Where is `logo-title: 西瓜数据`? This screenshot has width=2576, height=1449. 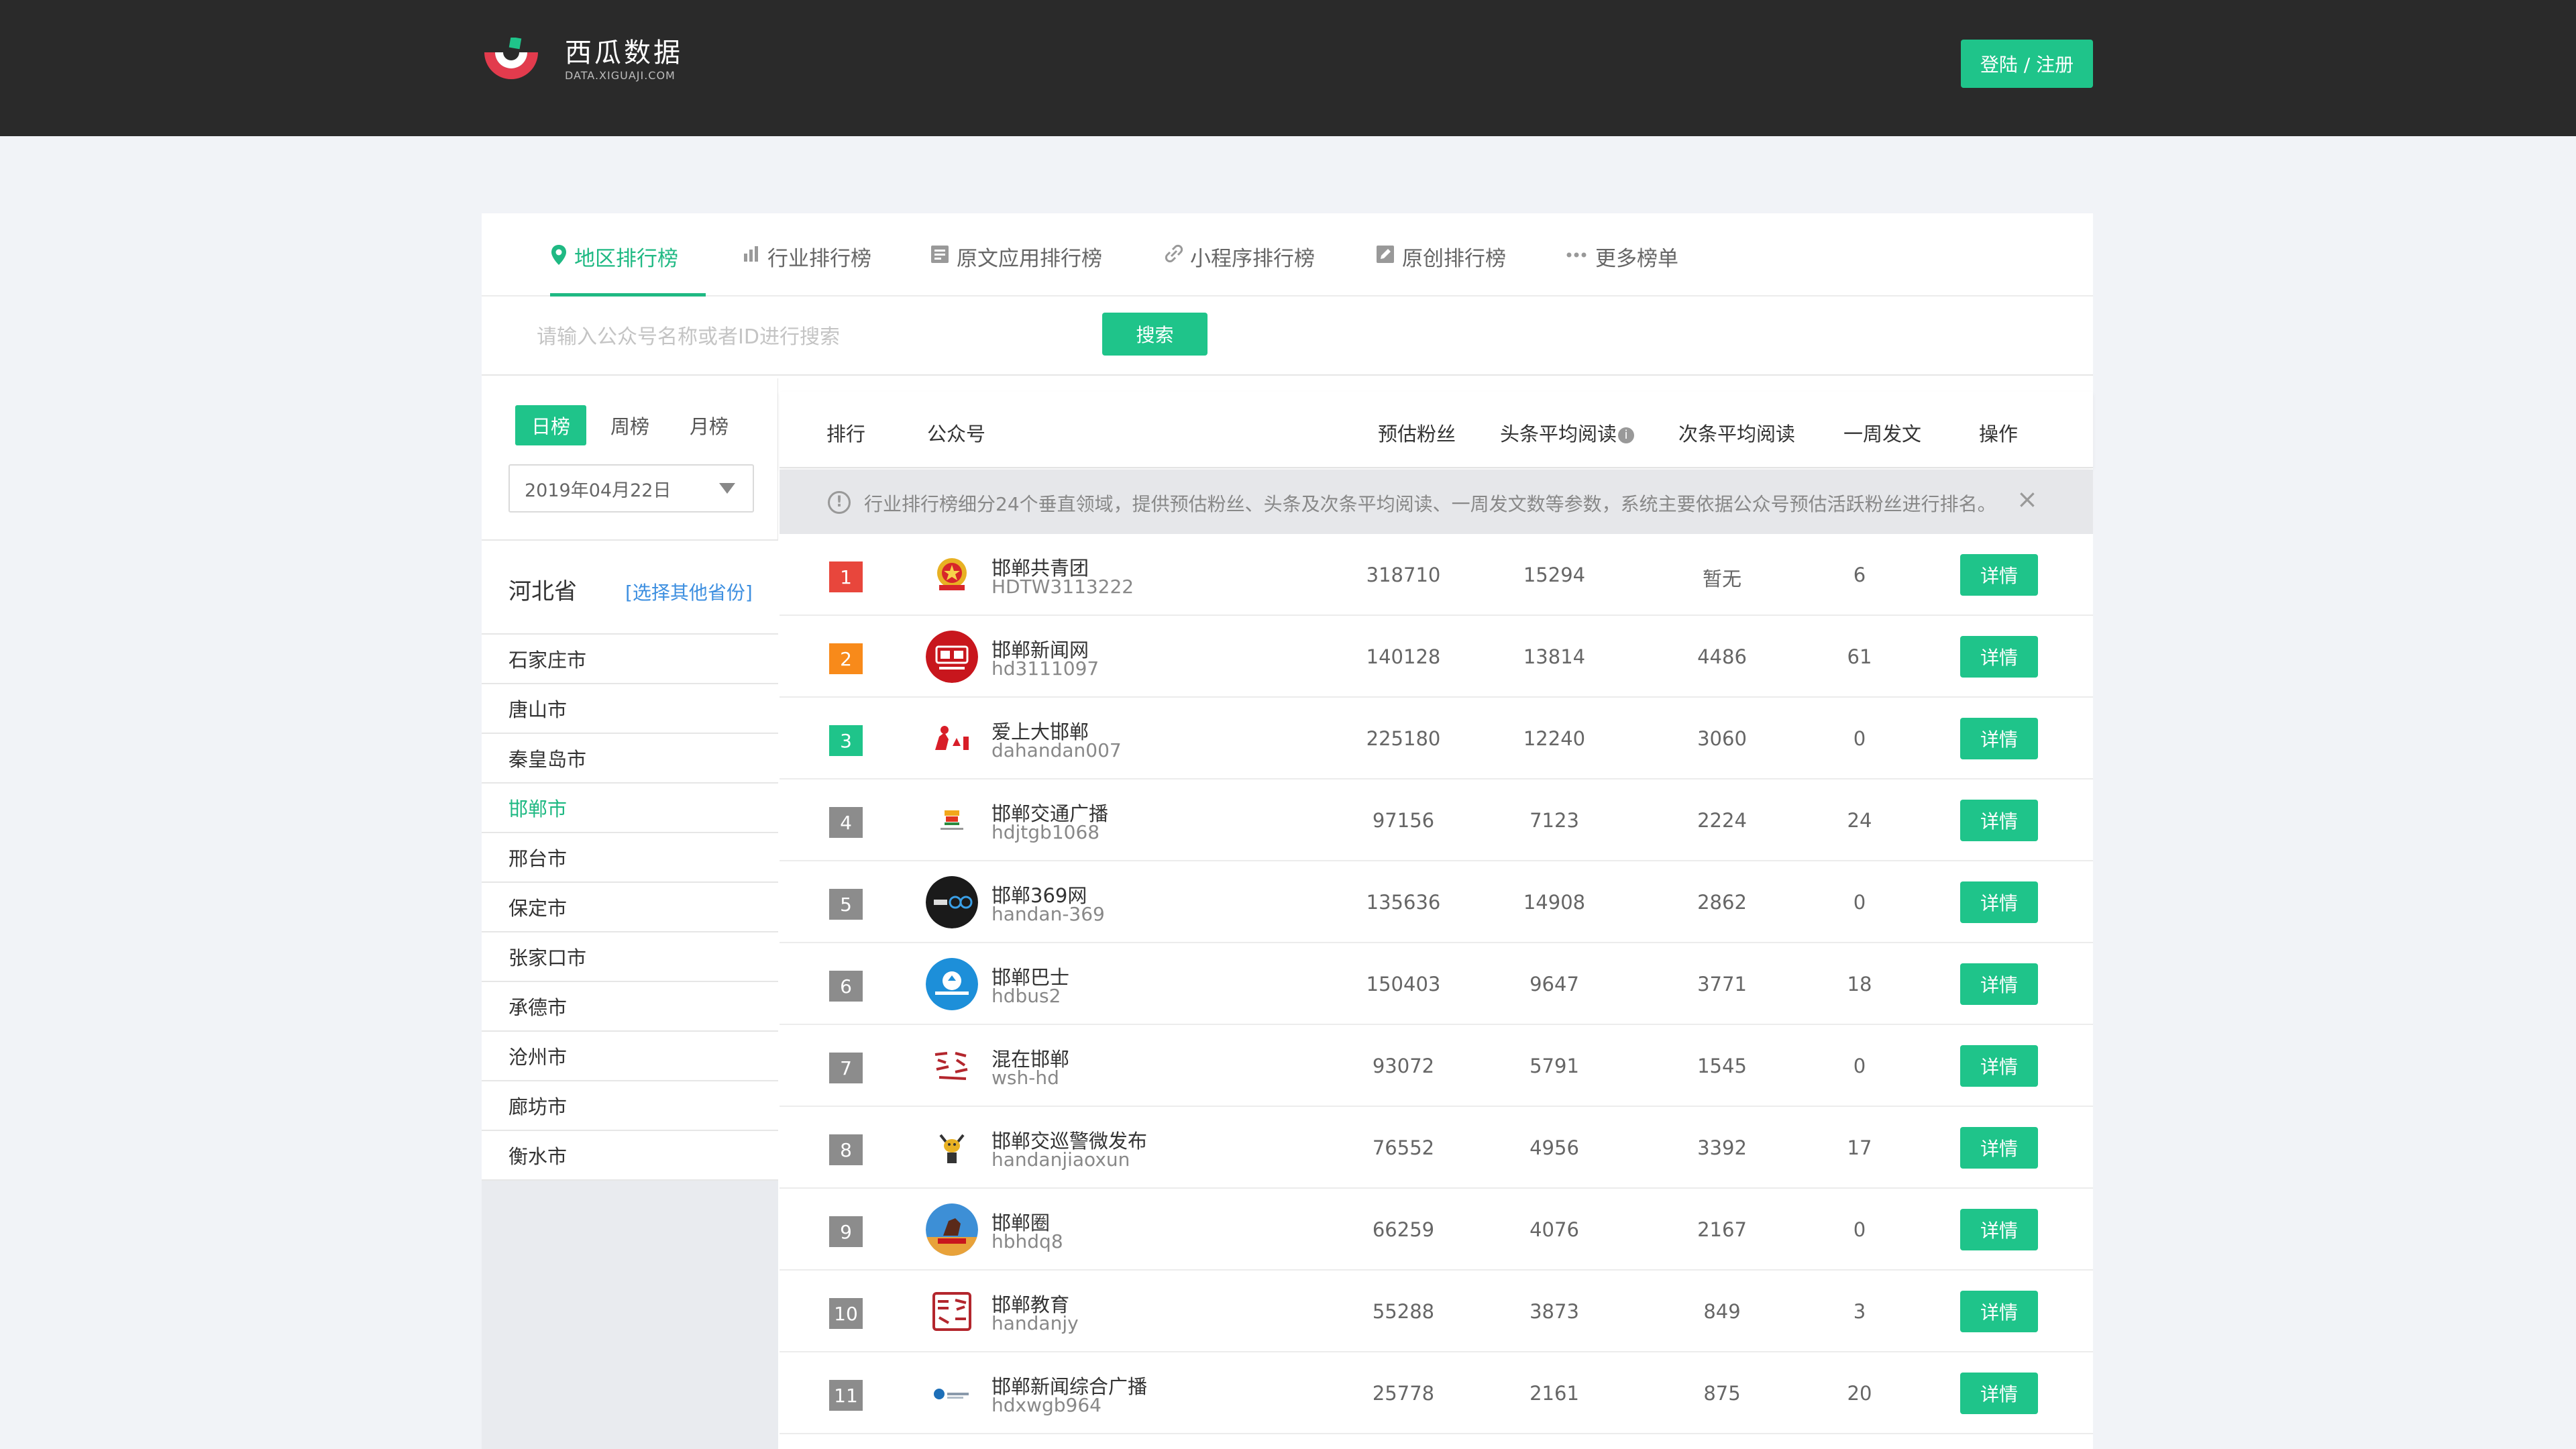 logo-title: 西瓜数据 is located at coordinates (624, 53).